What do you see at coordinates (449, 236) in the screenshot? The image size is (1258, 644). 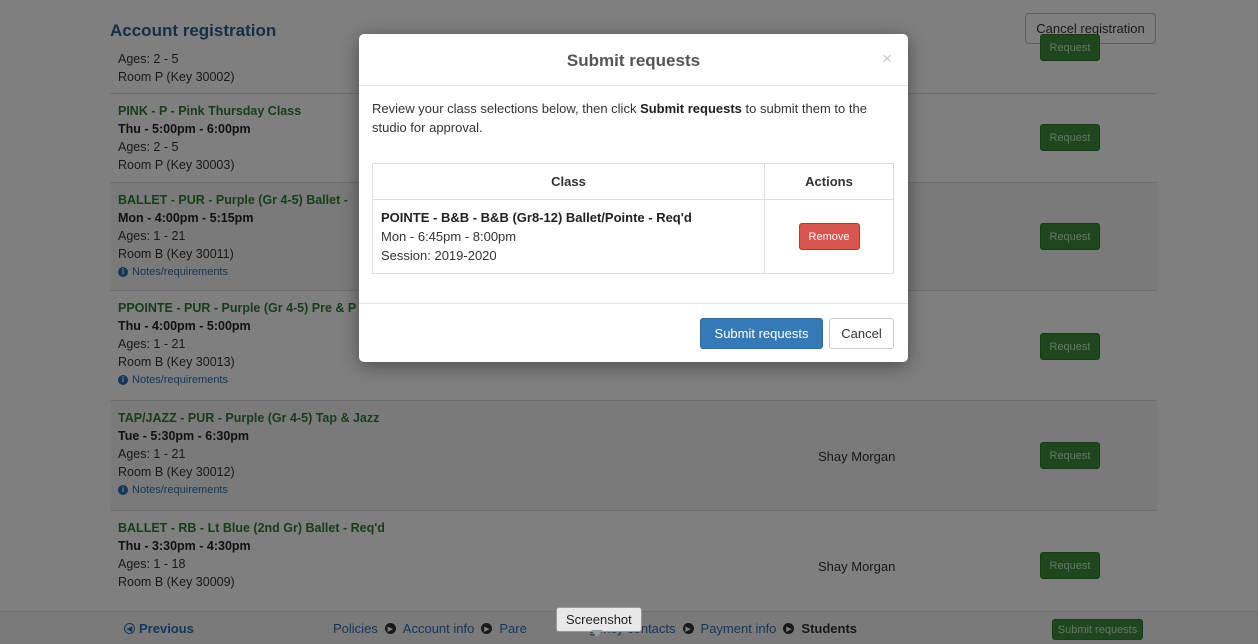 I see `selected-class-schedule: Mon - 6:45pm - 8:00pm` at bounding box center [449, 236].